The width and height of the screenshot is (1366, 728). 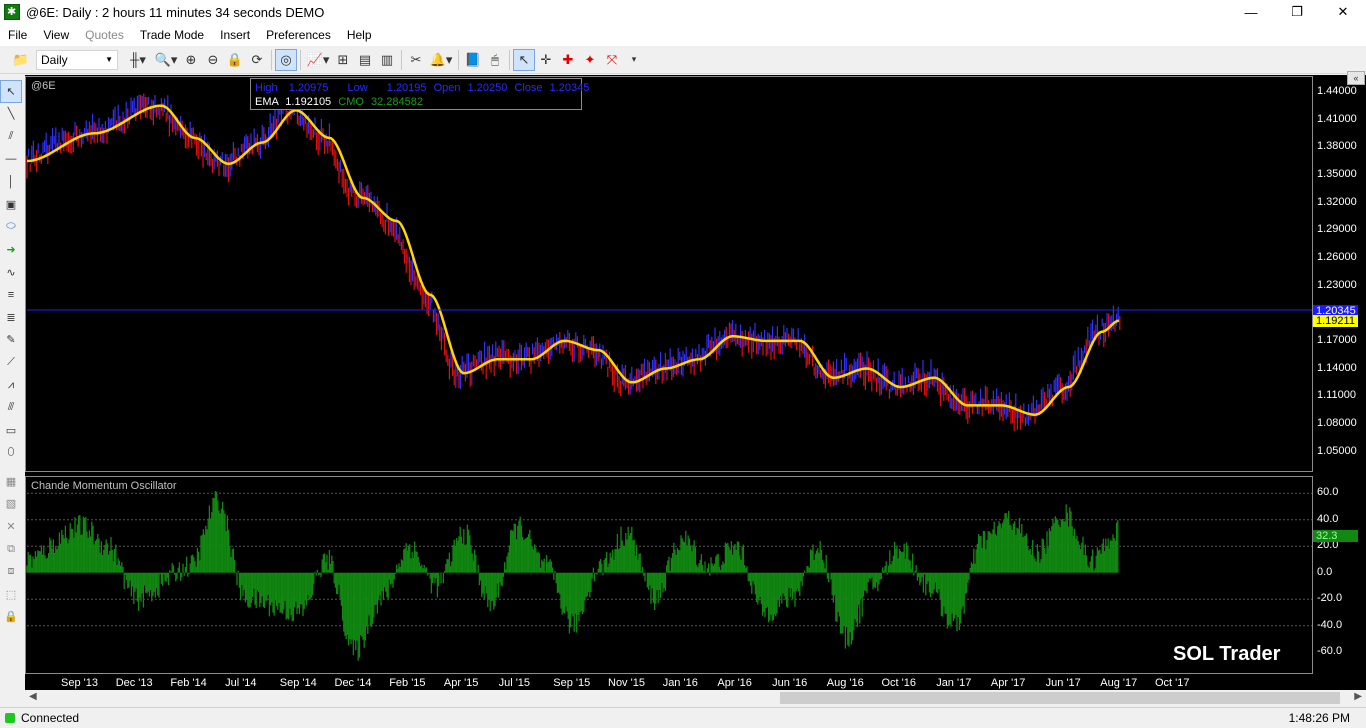 I want to click on date-tick-label: Nov '15, so click(x=626, y=683).